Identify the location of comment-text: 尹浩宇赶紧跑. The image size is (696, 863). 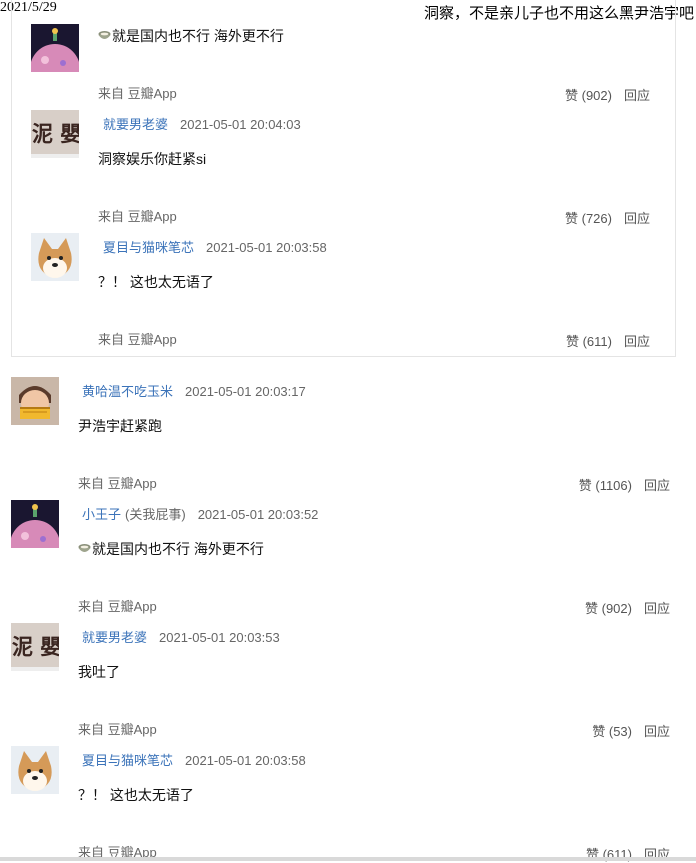
(120, 426).